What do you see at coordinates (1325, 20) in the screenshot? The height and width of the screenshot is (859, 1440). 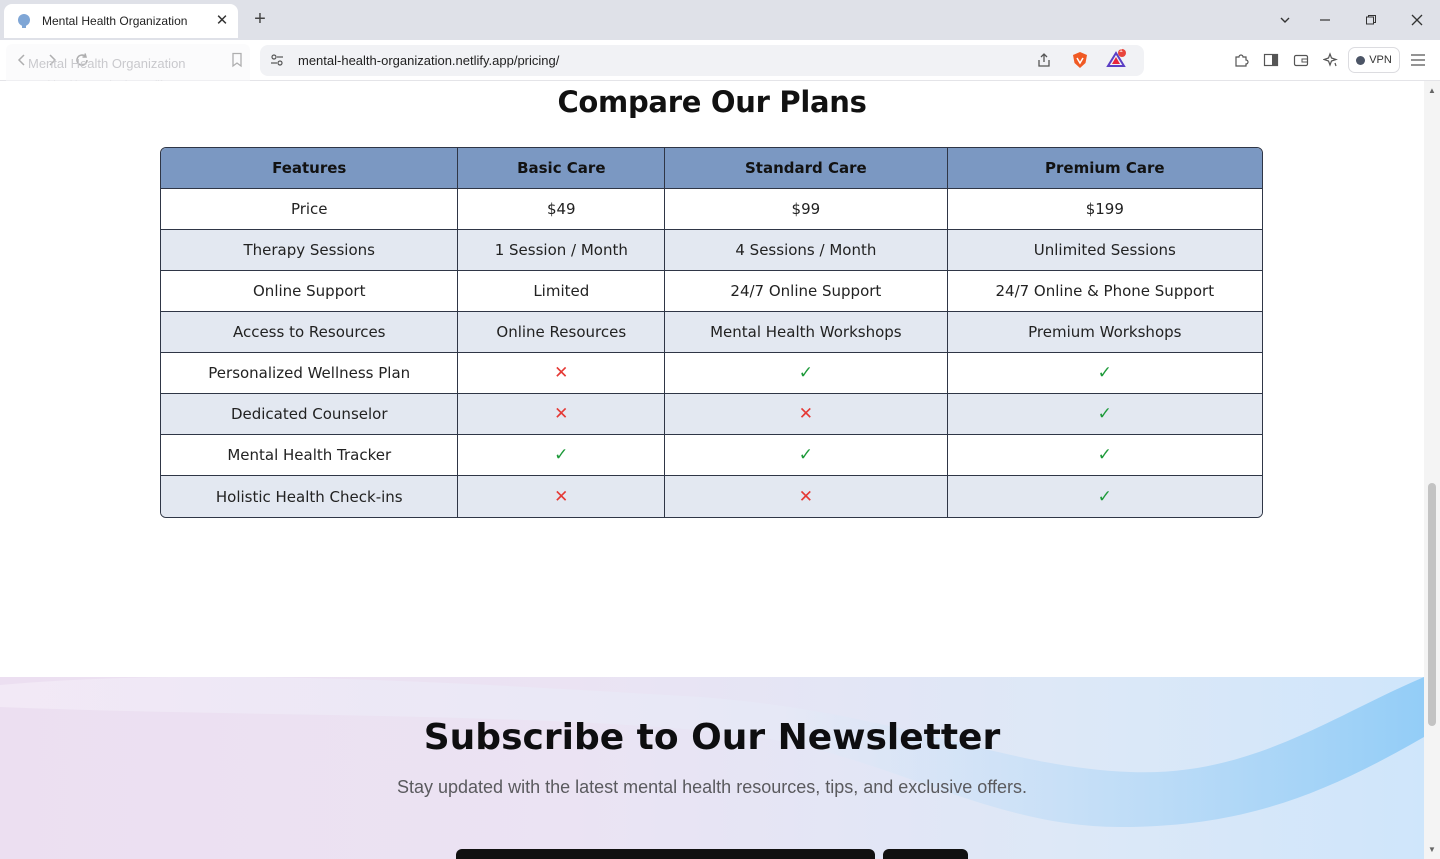 I see `minimize-button` at bounding box center [1325, 20].